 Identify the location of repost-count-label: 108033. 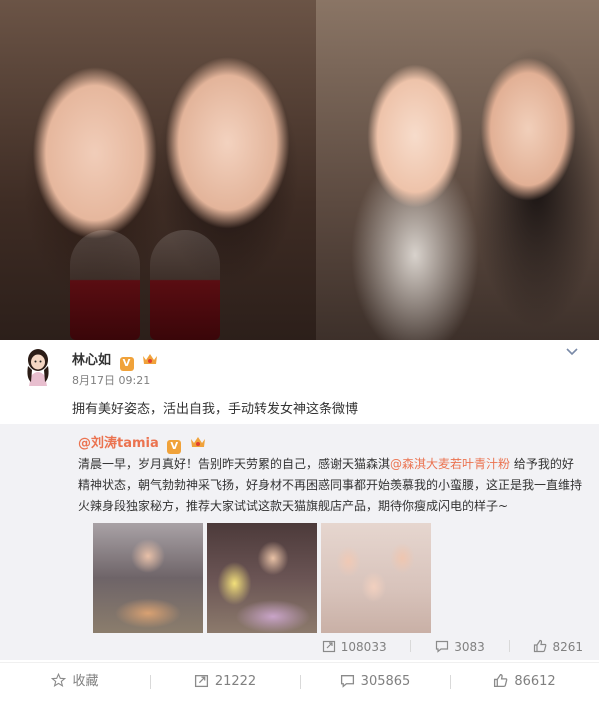
(363, 647).